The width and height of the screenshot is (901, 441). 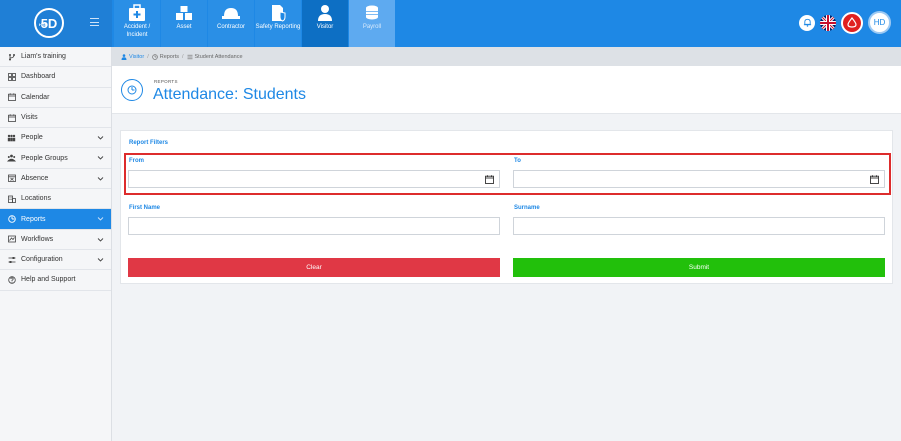 What do you see at coordinates (699, 179) in the screenshot?
I see `to-date-input` at bounding box center [699, 179].